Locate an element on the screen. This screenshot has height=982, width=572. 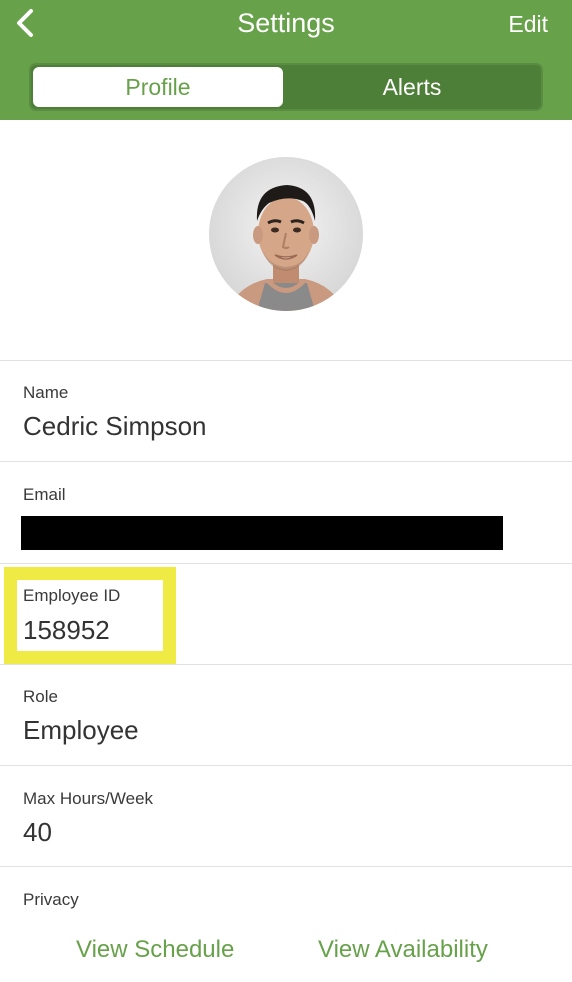
avatar is located at coordinates (286, 234).